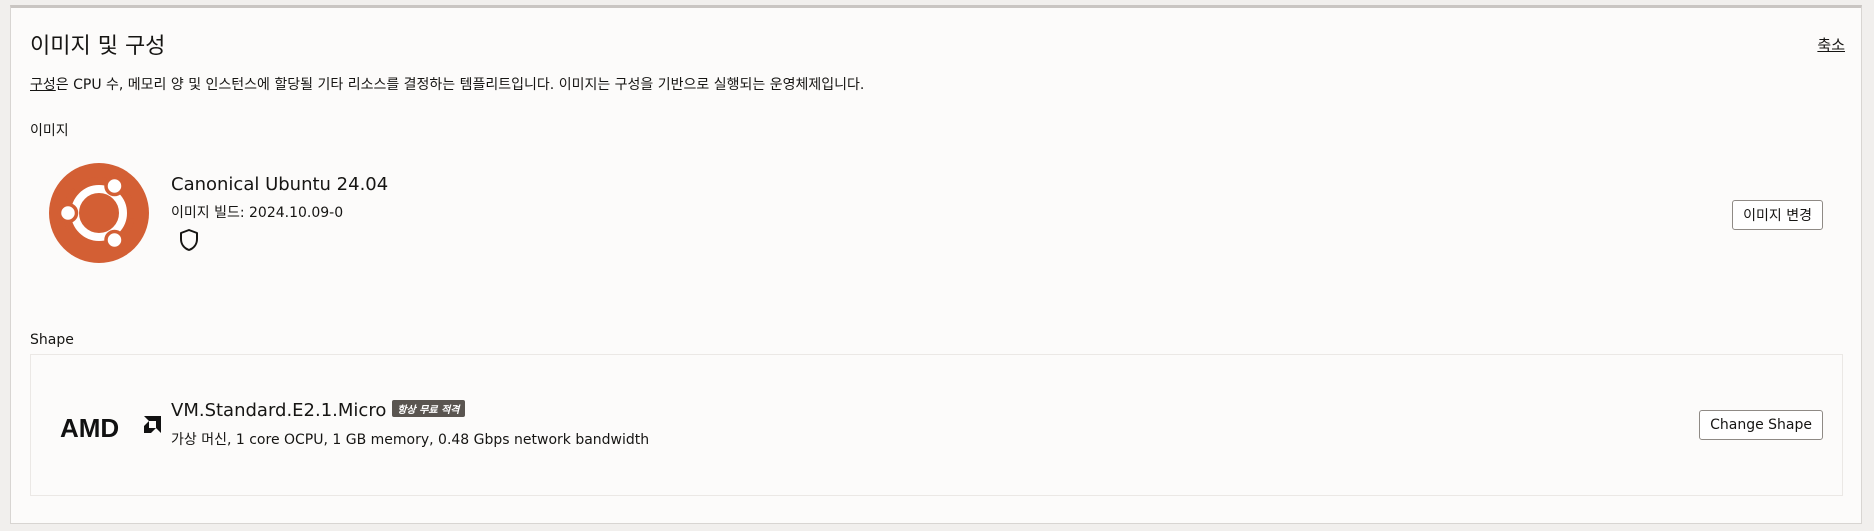 The image size is (1874, 531). I want to click on change-shape-button: Change Shape, so click(1761, 425).